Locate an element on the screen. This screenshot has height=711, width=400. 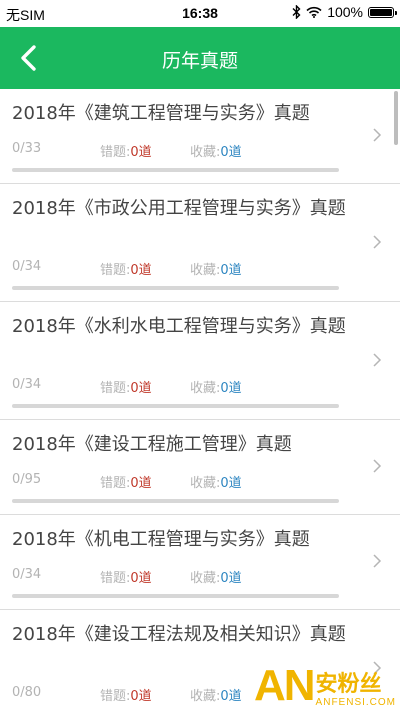
exam-item-title: 2018年《建设工程施工管理》真题 is located at coordinates (152, 444).